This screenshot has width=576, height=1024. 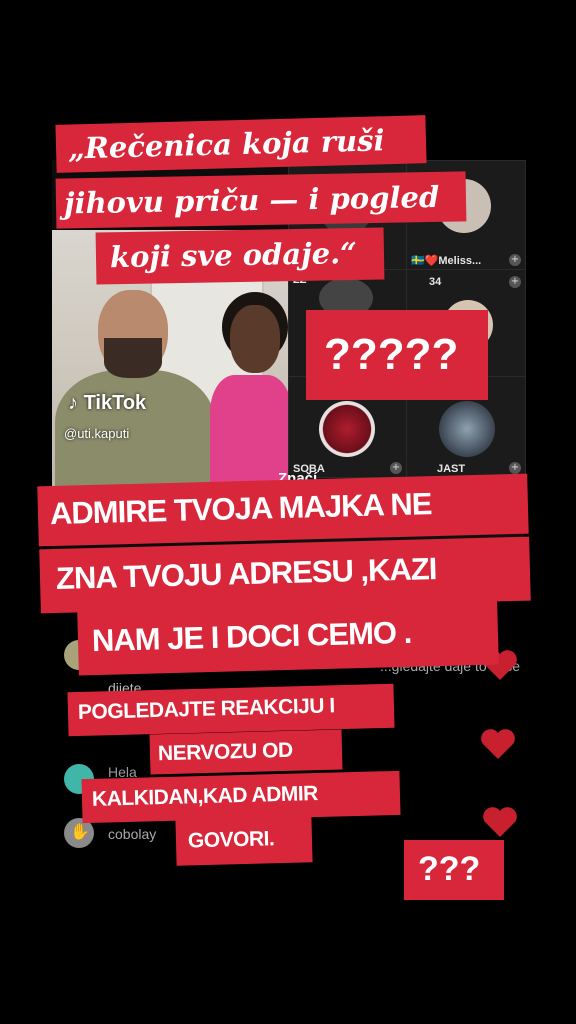 What do you see at coordinates (451, 469) in the screenshot?
I see `guest-name: JAST` at bounding box center [451, 469].